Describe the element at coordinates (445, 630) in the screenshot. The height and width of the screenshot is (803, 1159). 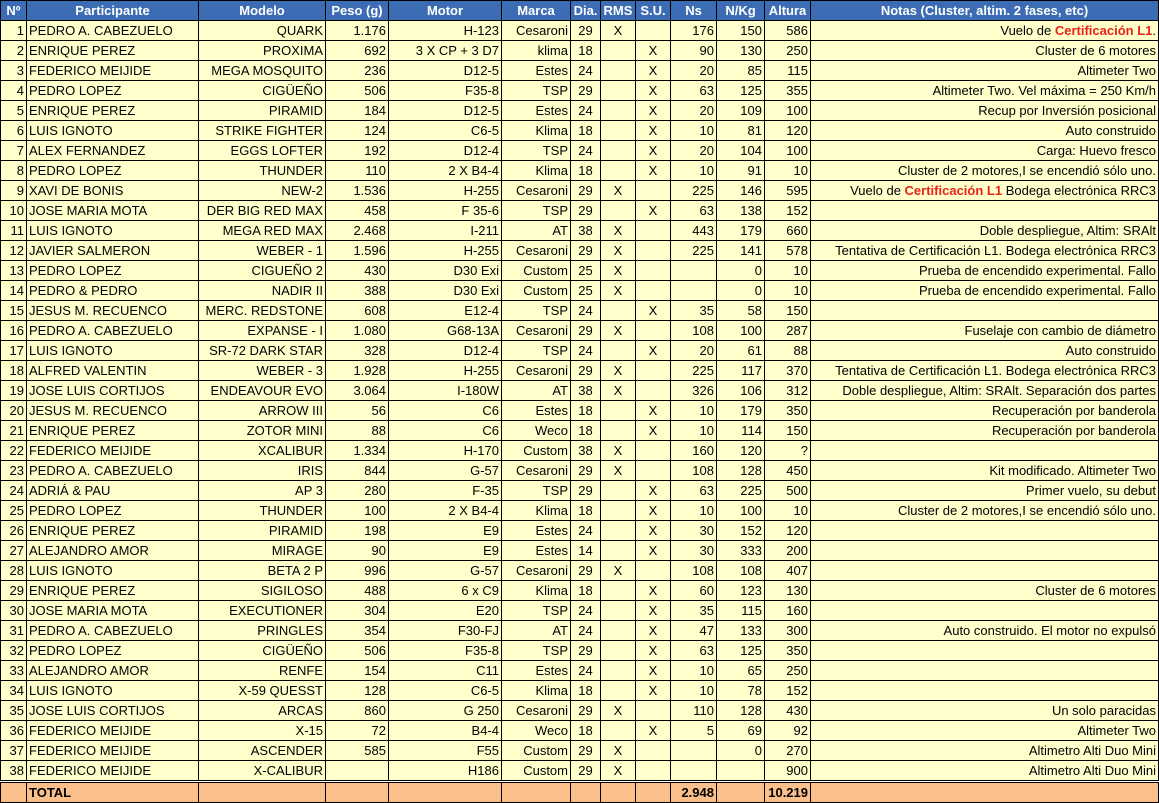
I see `motor-cell: F30-FJ` at that location.